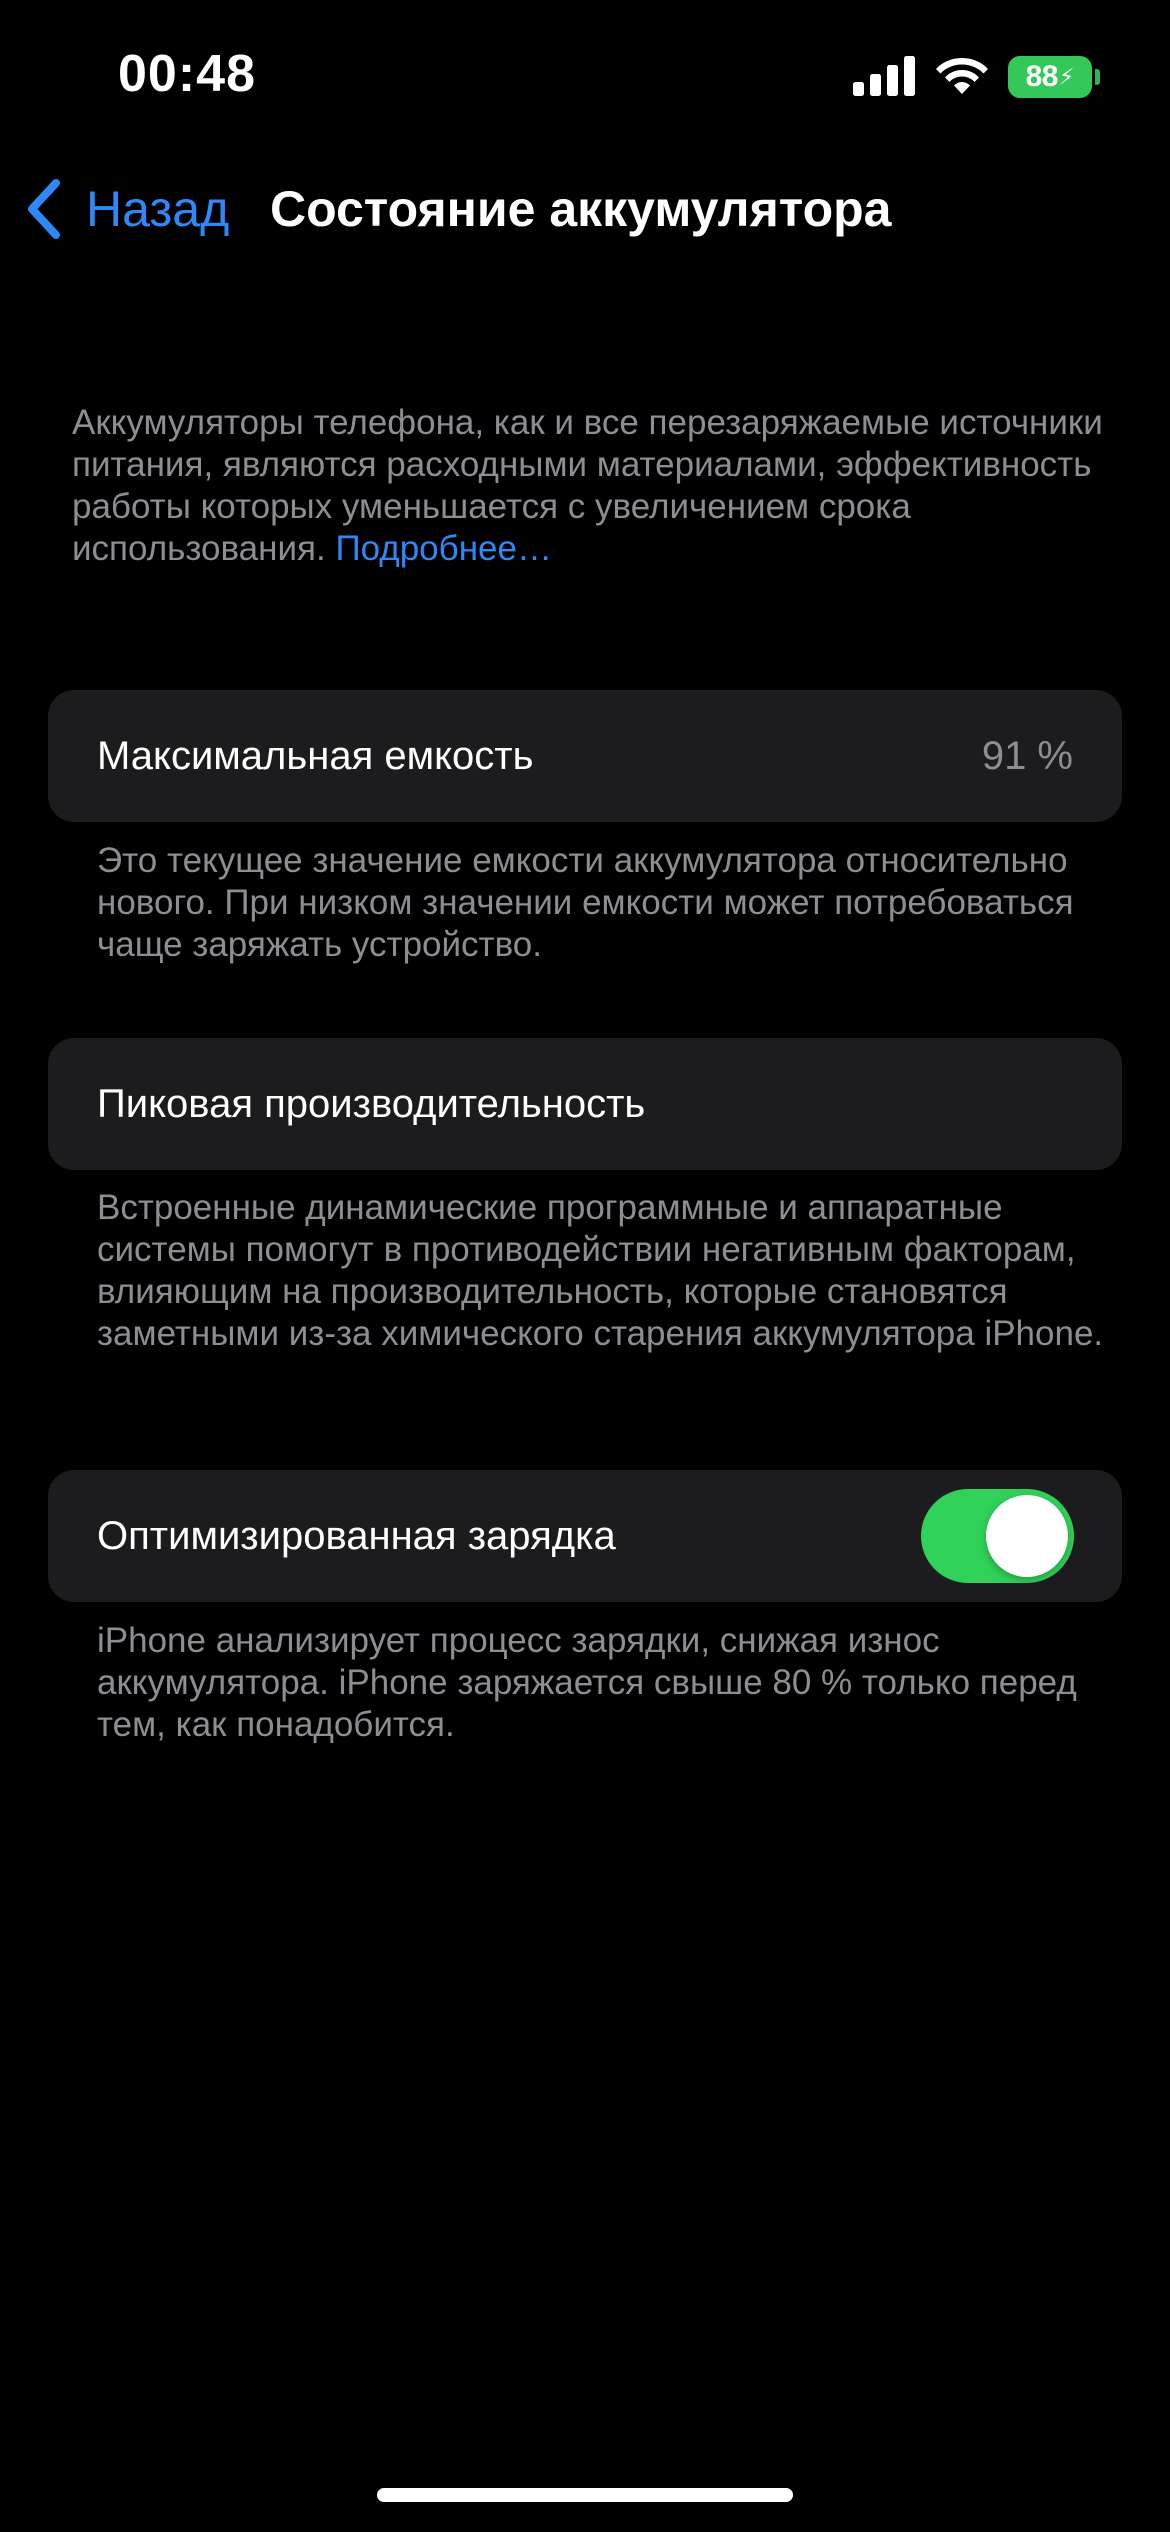 Image resolution: width=1170 pixels, height=2532 pixels. What do you see at coordinates (356, 1536) in the screenshot?
I see `optimized-charging-label: Оптимизированная зарядка` at bounding box center [356, 1536].